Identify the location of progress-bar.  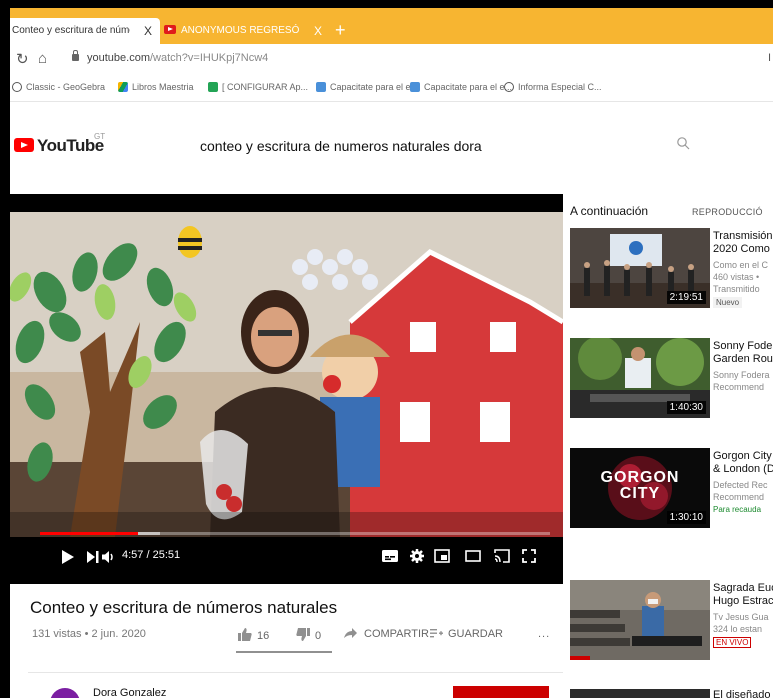
(295, 533).